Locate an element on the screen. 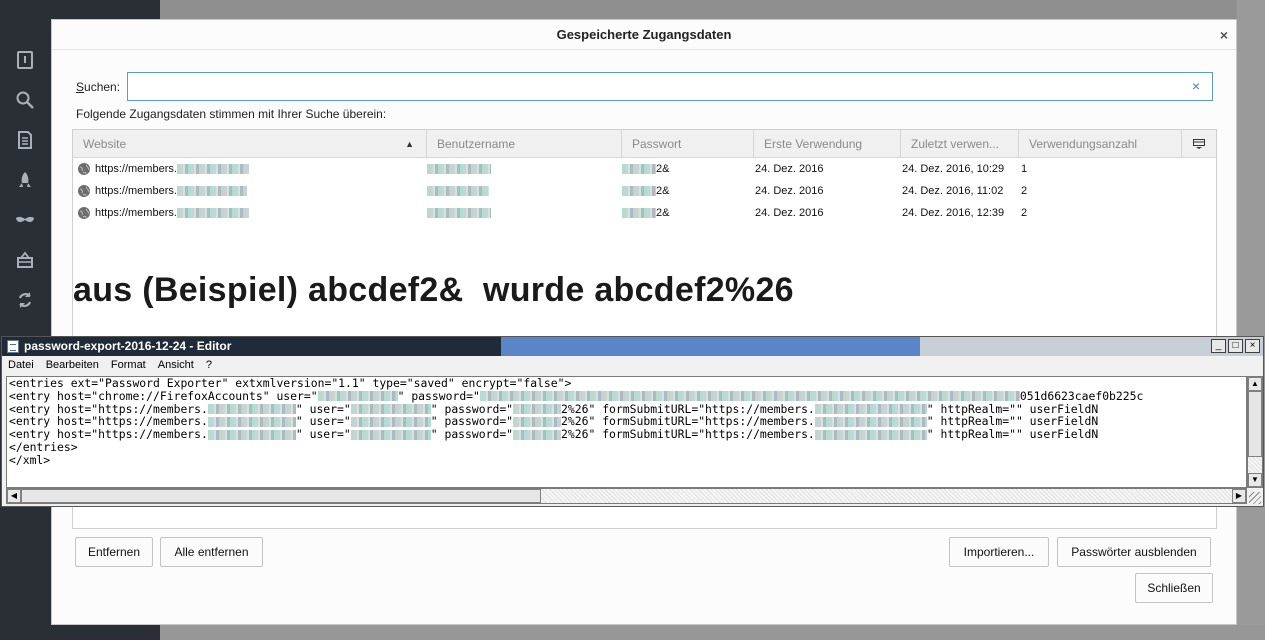 This screenshot has width=1265, height=640. search-icon is located at coordinates (25, 100).